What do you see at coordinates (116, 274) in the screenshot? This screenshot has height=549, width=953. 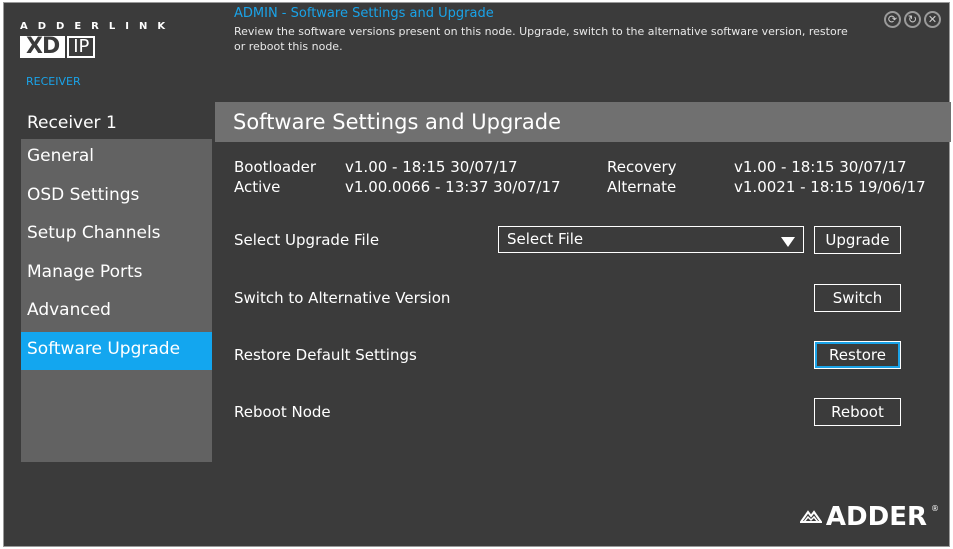 I see `sidebar-item-manage-ports: Manage Ports` at bounding box center [116, 274].